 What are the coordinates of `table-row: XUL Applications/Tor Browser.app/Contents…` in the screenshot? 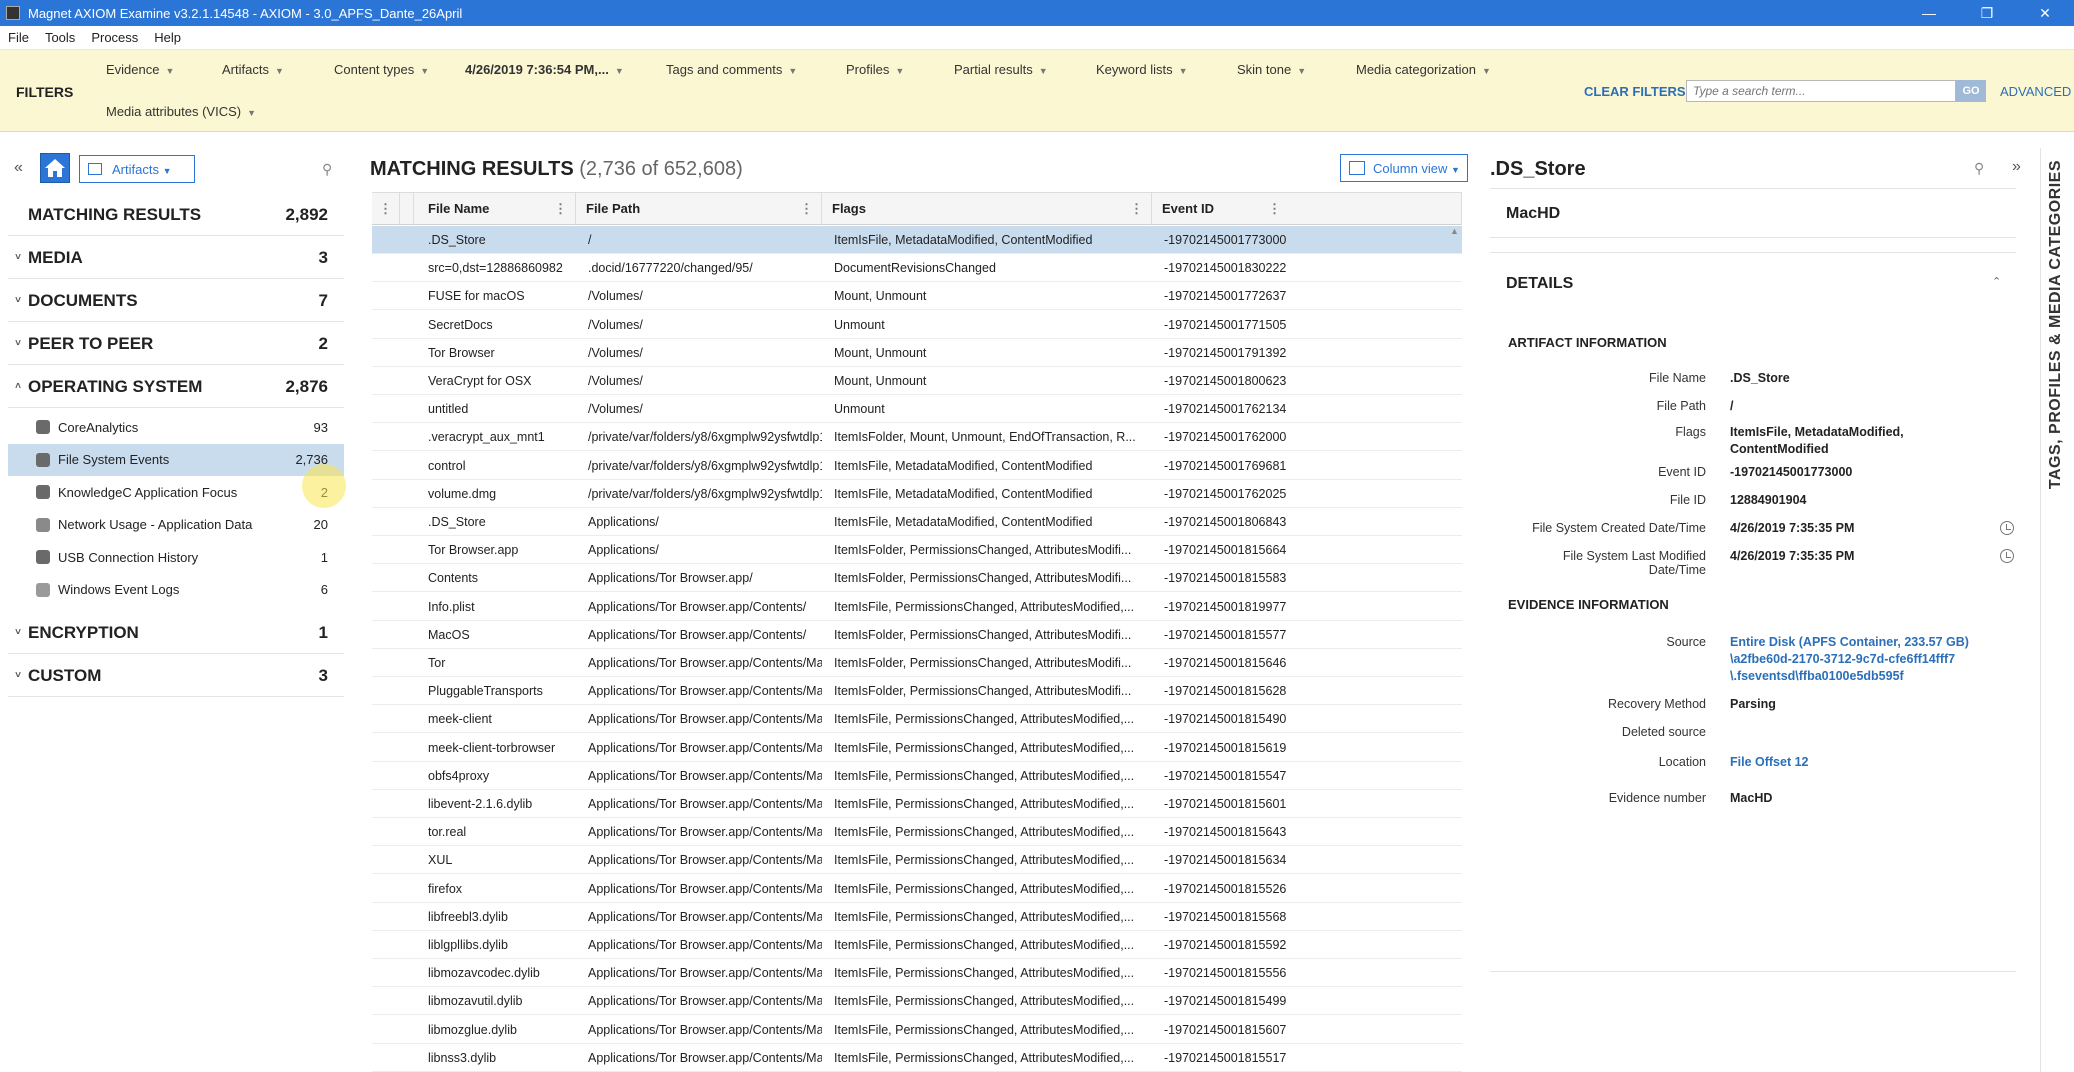 It's located at (917, 860).